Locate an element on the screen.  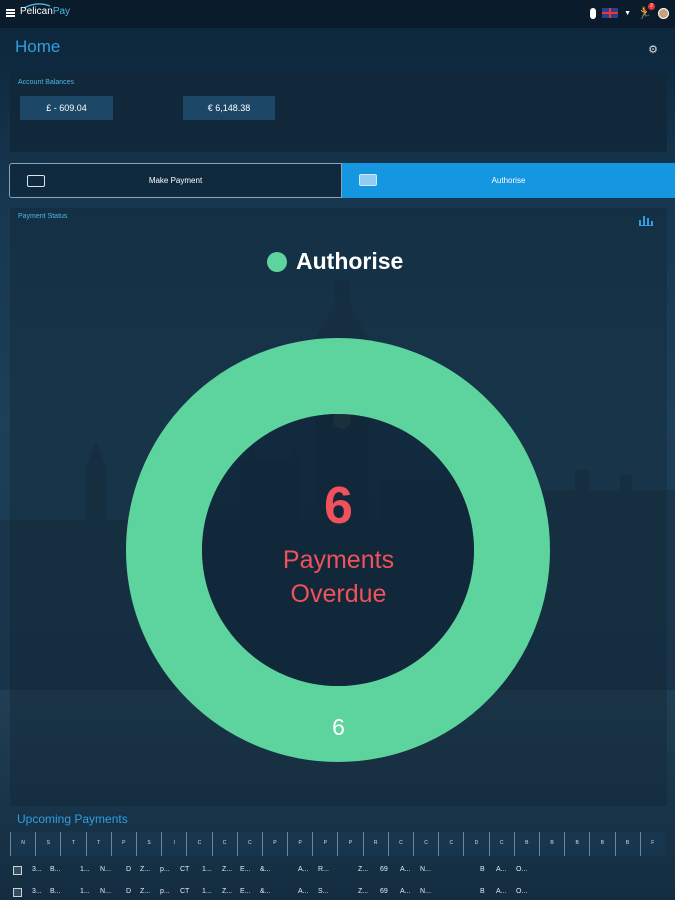
column-header: I is located at coordinates (174, 844).